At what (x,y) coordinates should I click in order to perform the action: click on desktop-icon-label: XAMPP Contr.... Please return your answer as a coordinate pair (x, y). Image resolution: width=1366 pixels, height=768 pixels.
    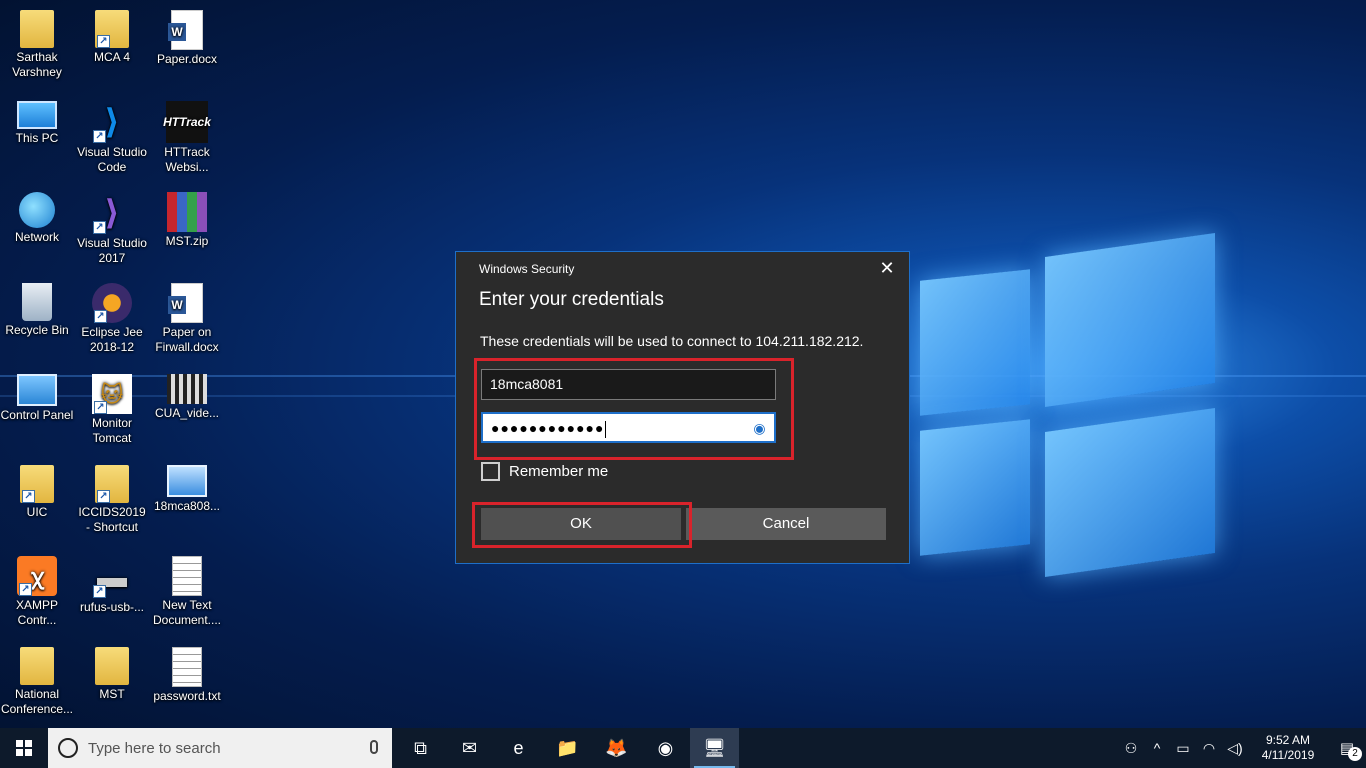
    Looking at the image, I should click on (36, 612).